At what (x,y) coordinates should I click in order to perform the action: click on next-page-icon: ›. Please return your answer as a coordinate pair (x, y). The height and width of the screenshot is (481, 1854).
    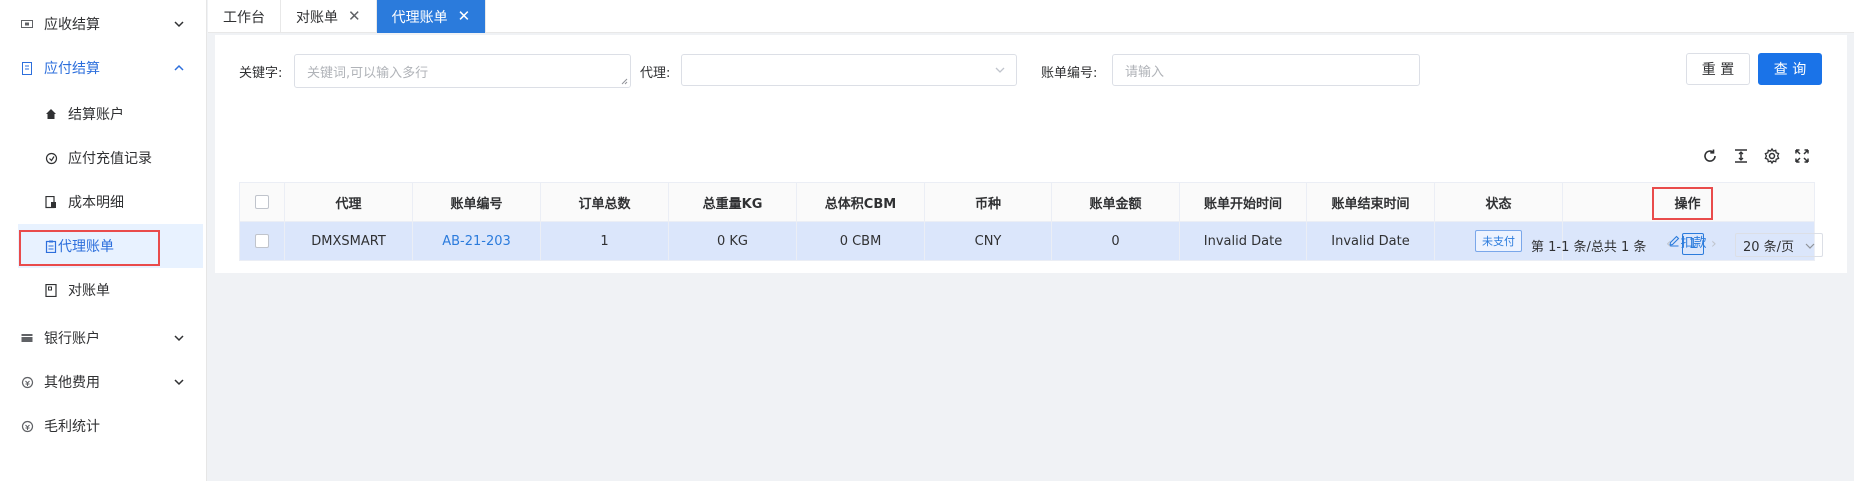
    Looking at the image, I should click on (1714, 244).